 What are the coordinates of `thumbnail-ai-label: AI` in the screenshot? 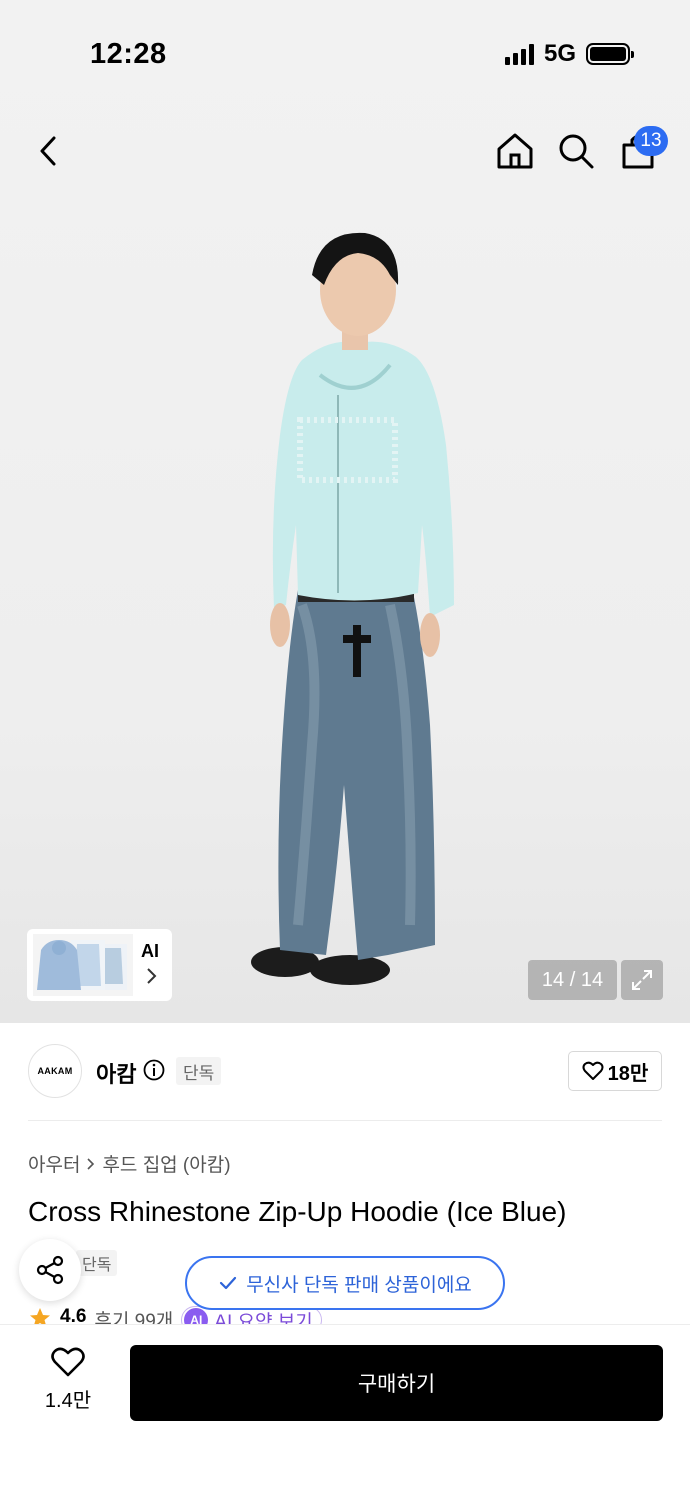 It's located at (150, 951).